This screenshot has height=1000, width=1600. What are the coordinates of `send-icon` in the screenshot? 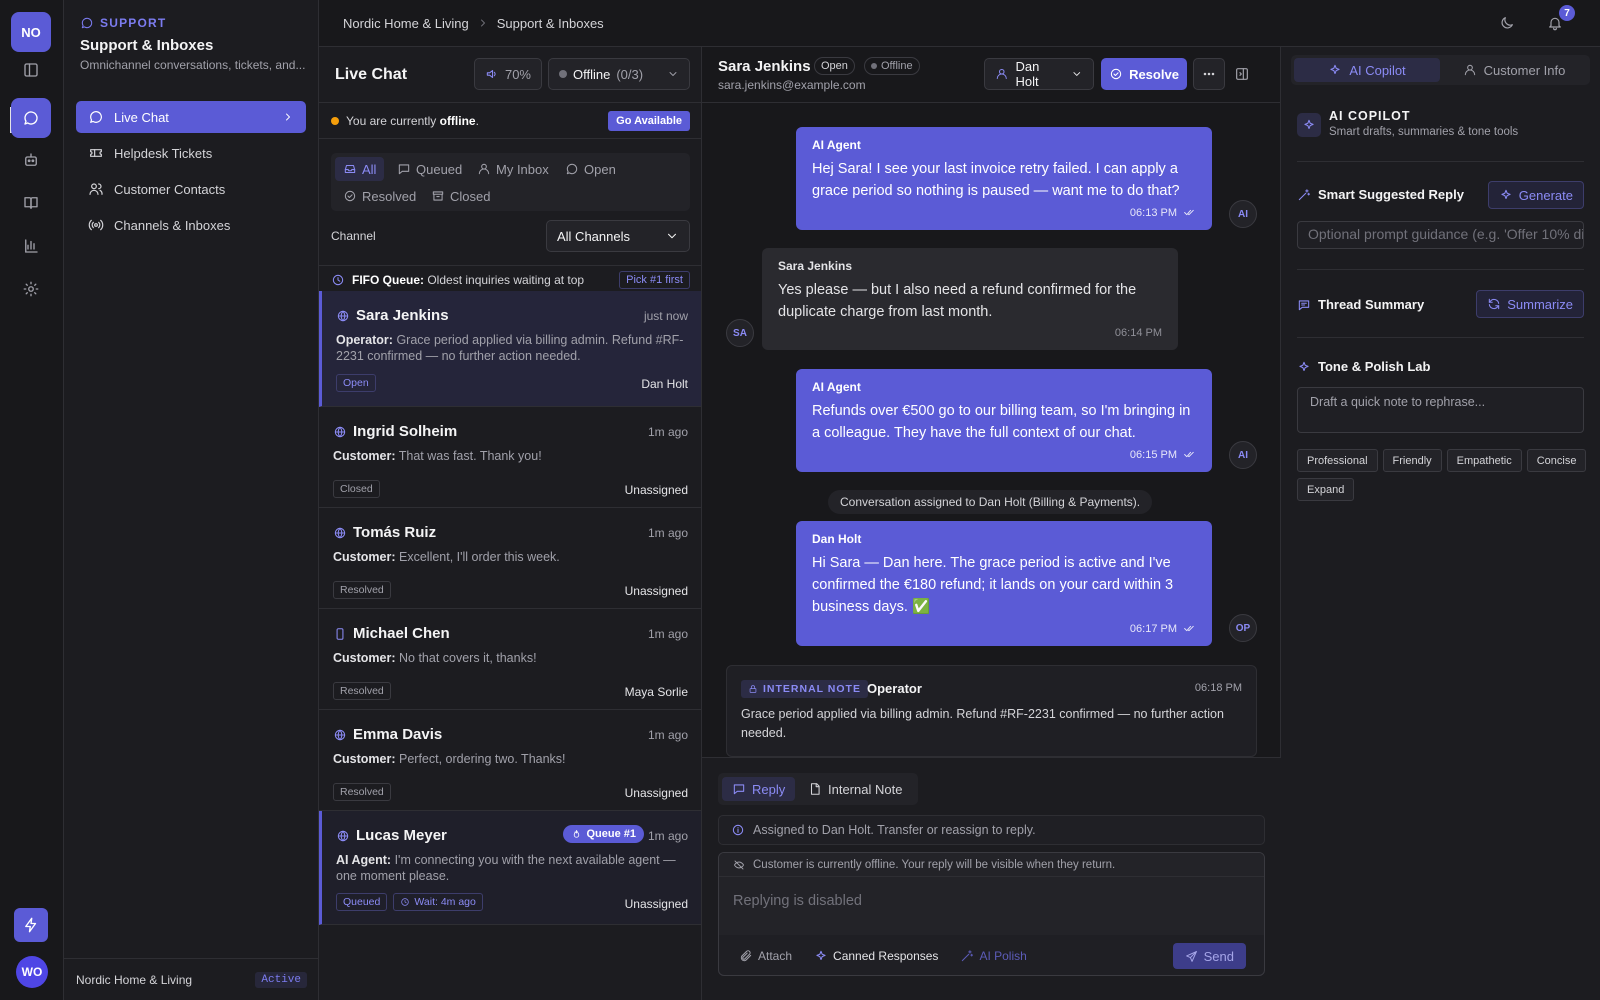 It's located at (1191, 956).